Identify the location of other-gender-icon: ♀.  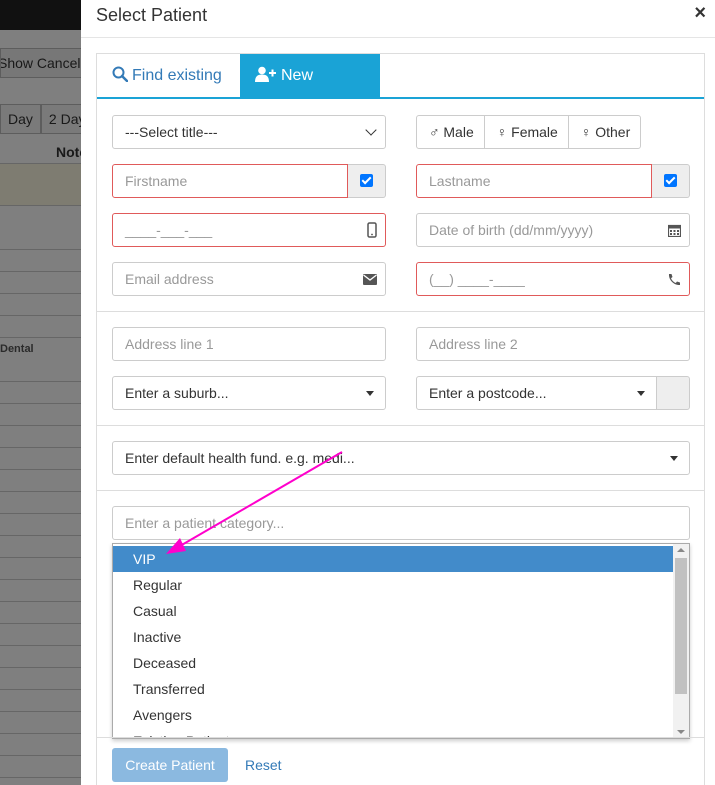
(586, 132).